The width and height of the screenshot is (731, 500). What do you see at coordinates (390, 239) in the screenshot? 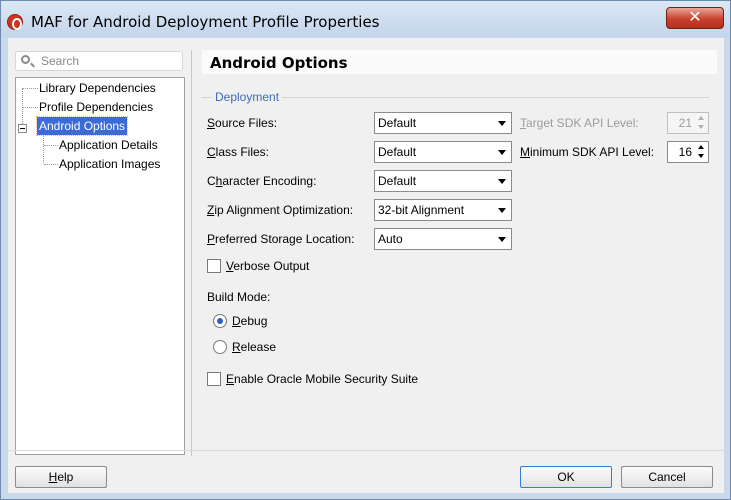
I see `storage-location-value: Auto` at bounding box center [390, 239].